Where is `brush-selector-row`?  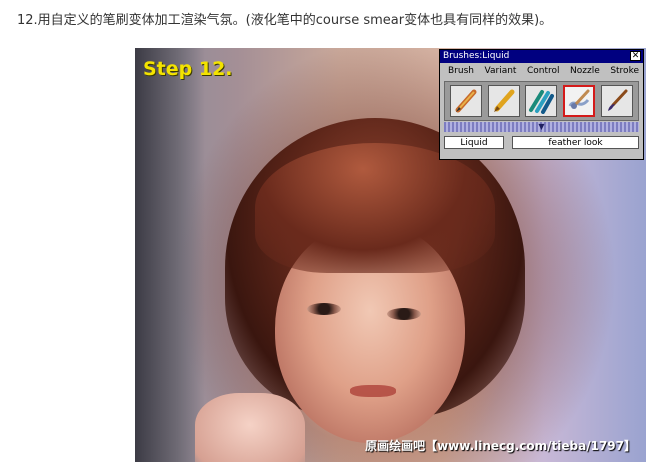
brush-selector-row is located at coordinates (541, 101).